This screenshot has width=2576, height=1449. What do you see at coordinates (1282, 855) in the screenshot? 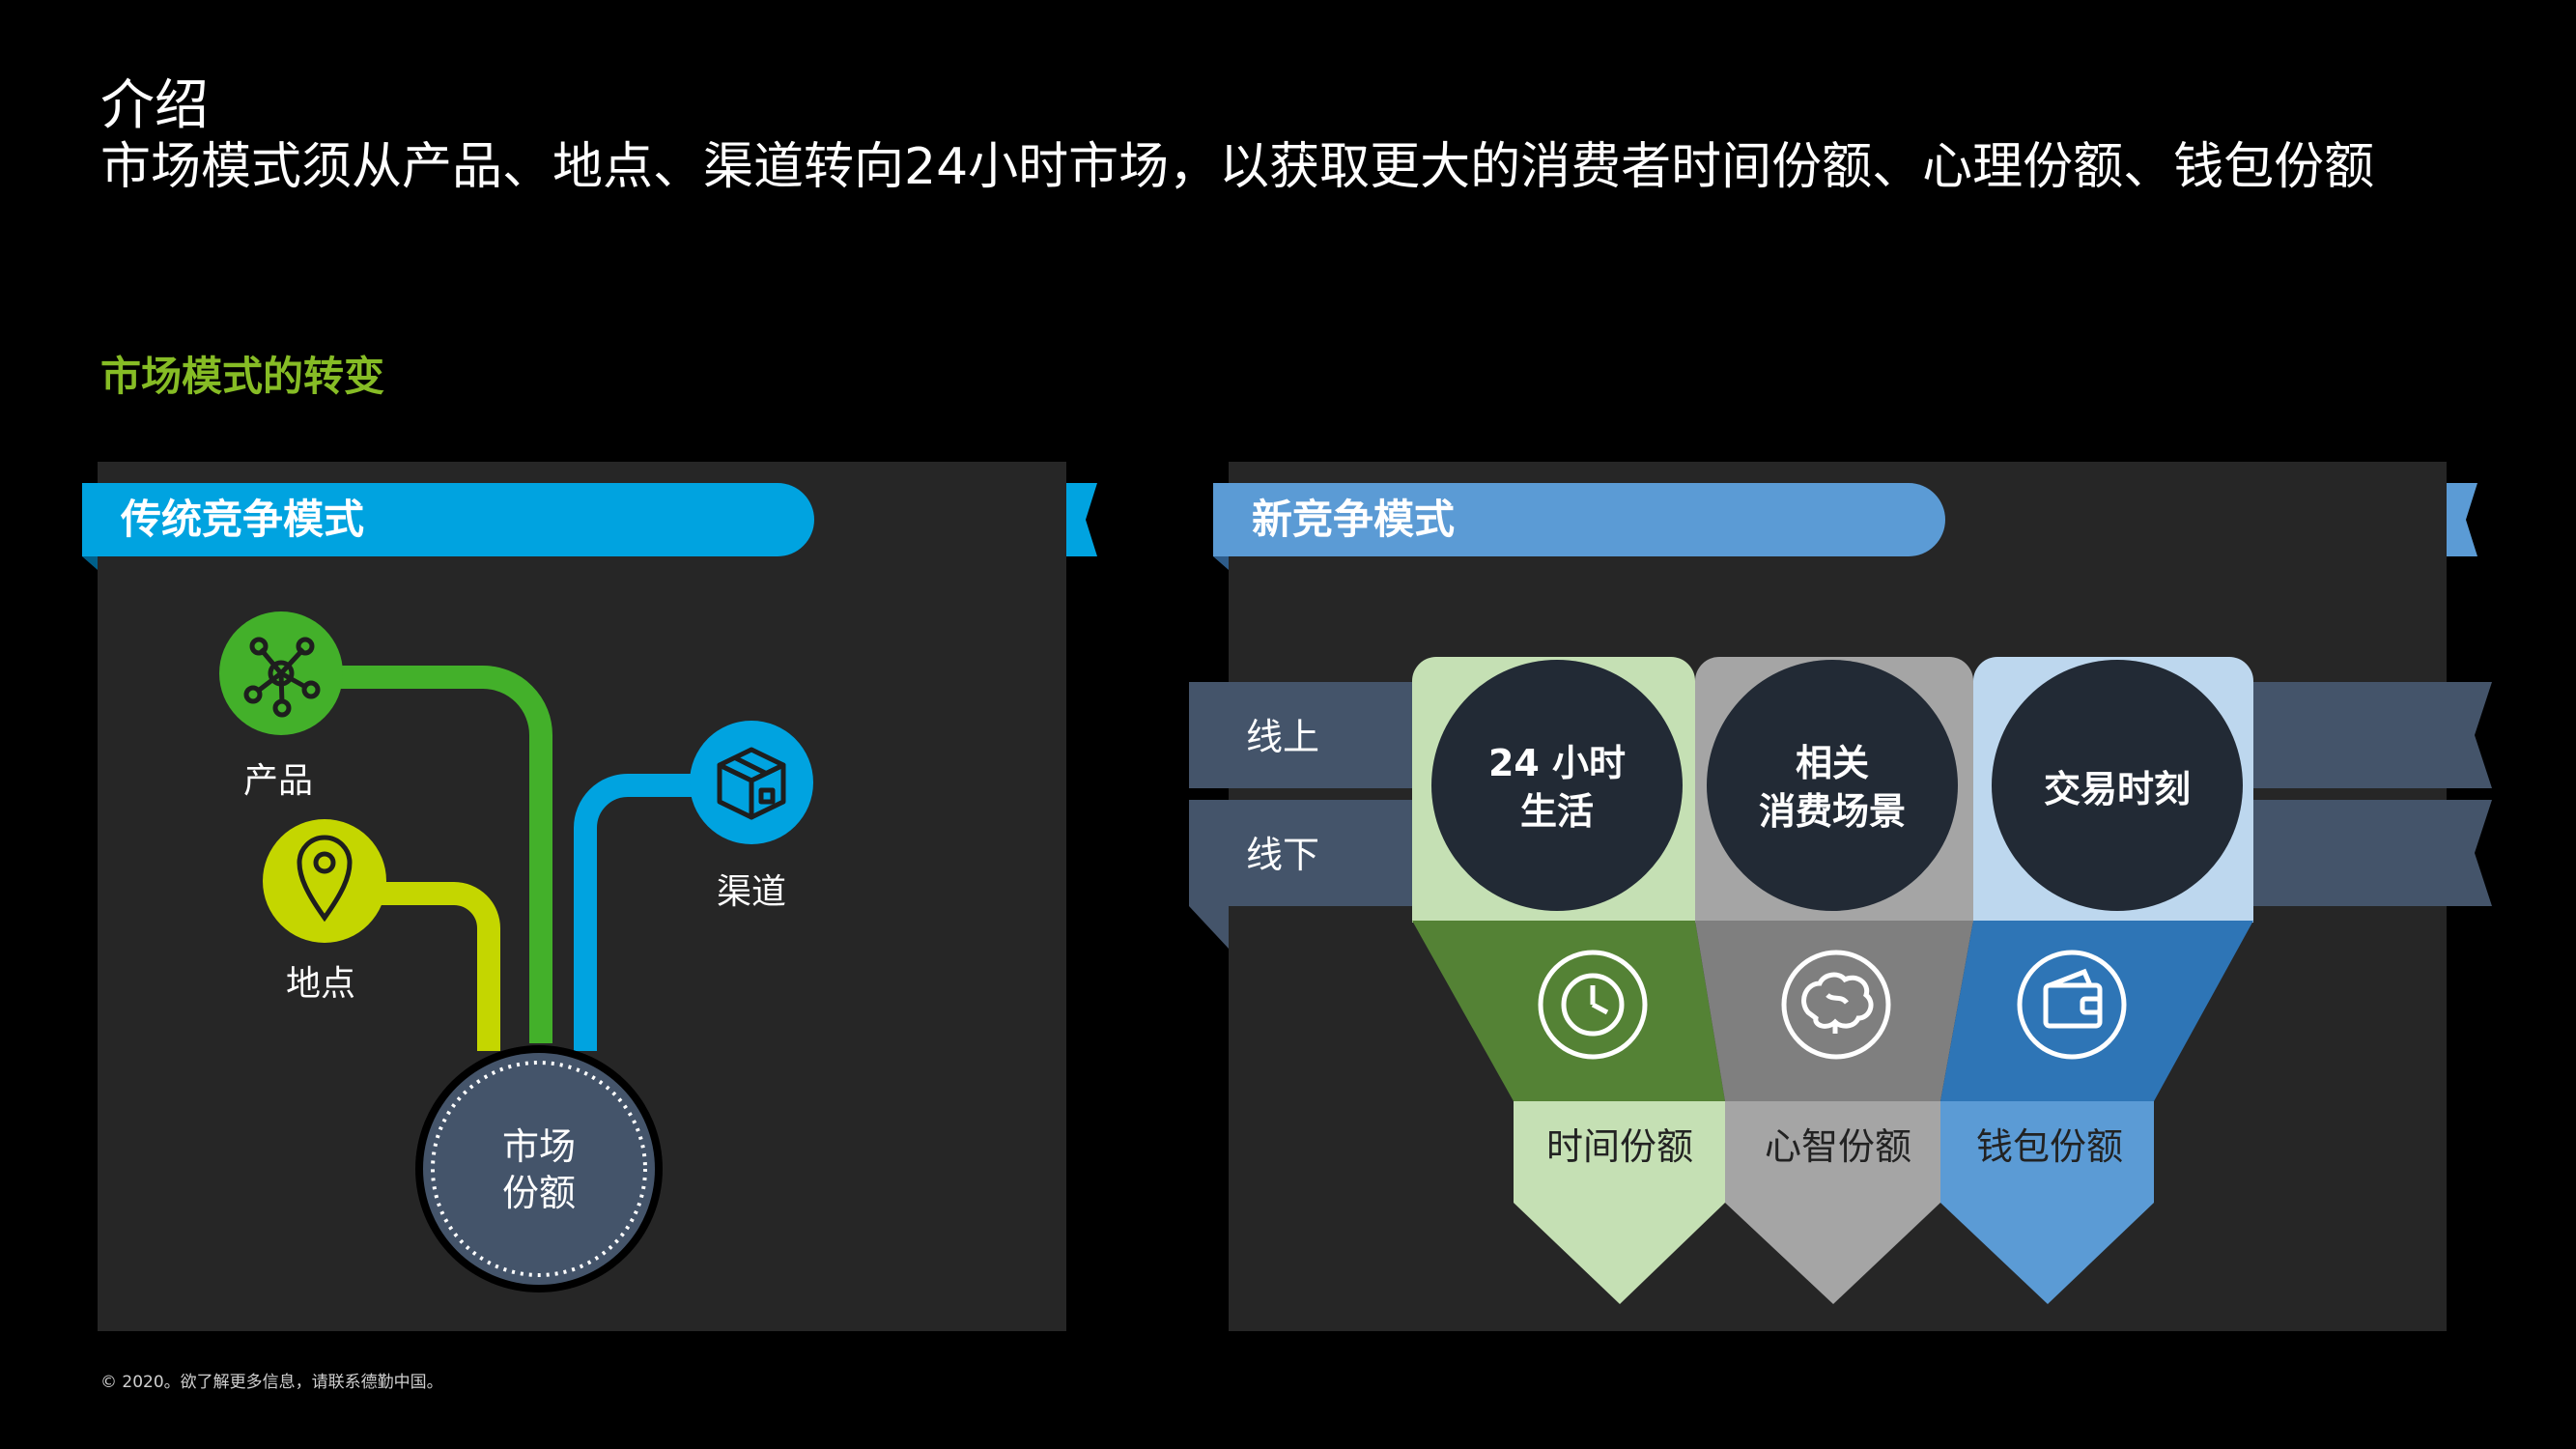
I see `row-offline-label: 线下` at bounding box center [1282, 855].